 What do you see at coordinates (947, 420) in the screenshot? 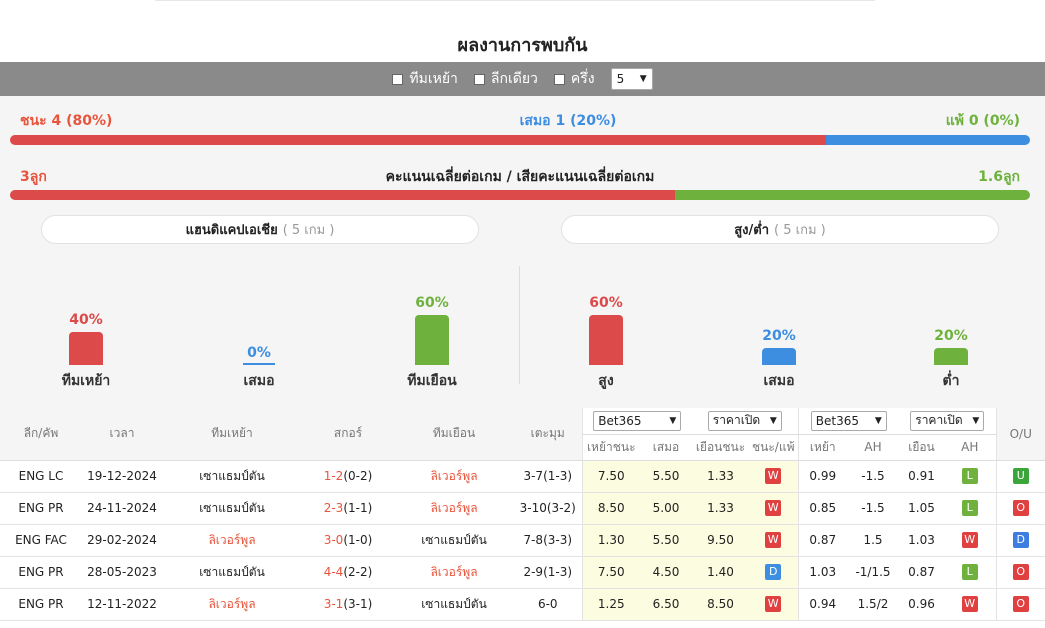
I see `price2-select: ราคาเปิด ▼` at bounding box center [947, 420].